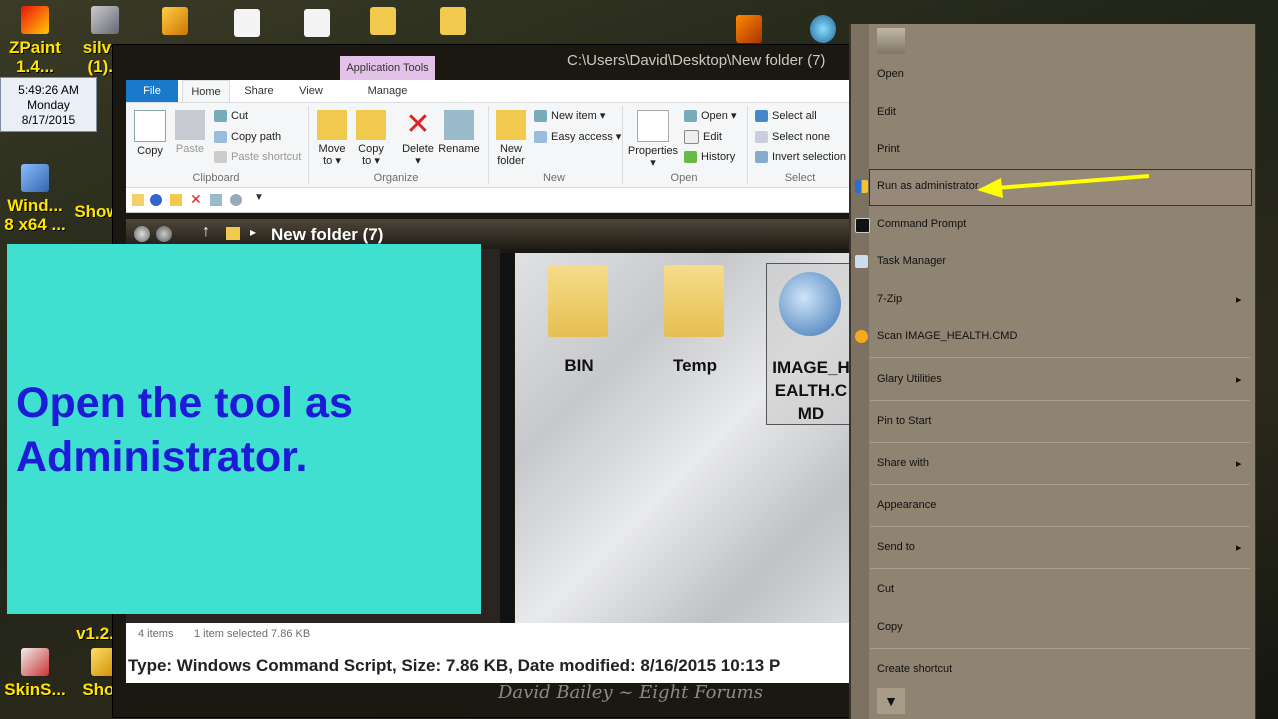 This screenshot has height=719, width=1278. Describe the element at coordinates (553, 178) in the screenshot. I see `group-label-new: New` at that location.